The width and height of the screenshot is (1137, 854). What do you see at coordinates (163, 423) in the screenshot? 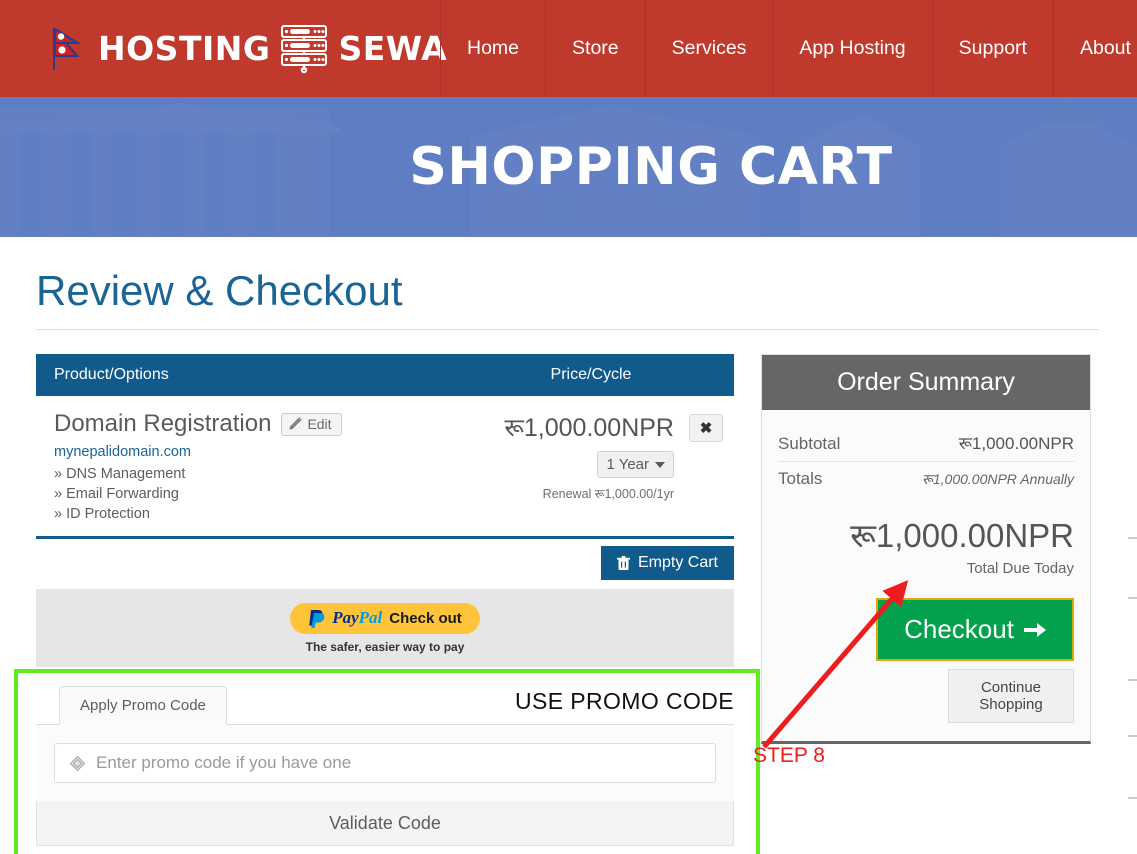
I see `cart-item-title: Domain Registration` at bounding box center [163, 423].